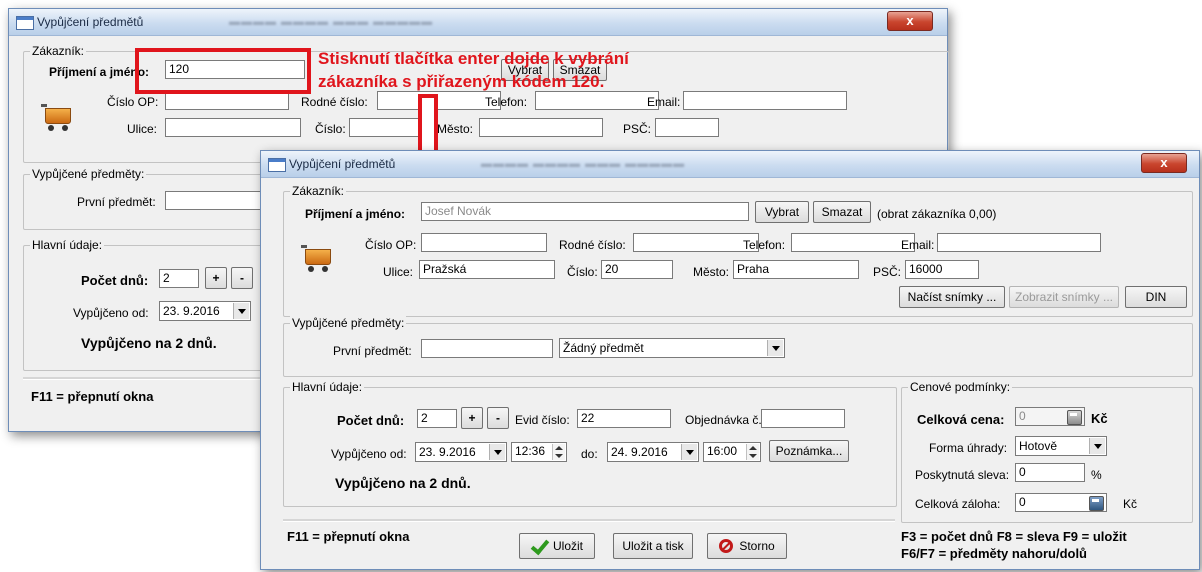 Image resolution: width=1202 pixels, height=572 pixels. Describe the element at coordinates (461, 452) in the screenshot. I see `from-date-picker: 23. 9.2016` at that location.